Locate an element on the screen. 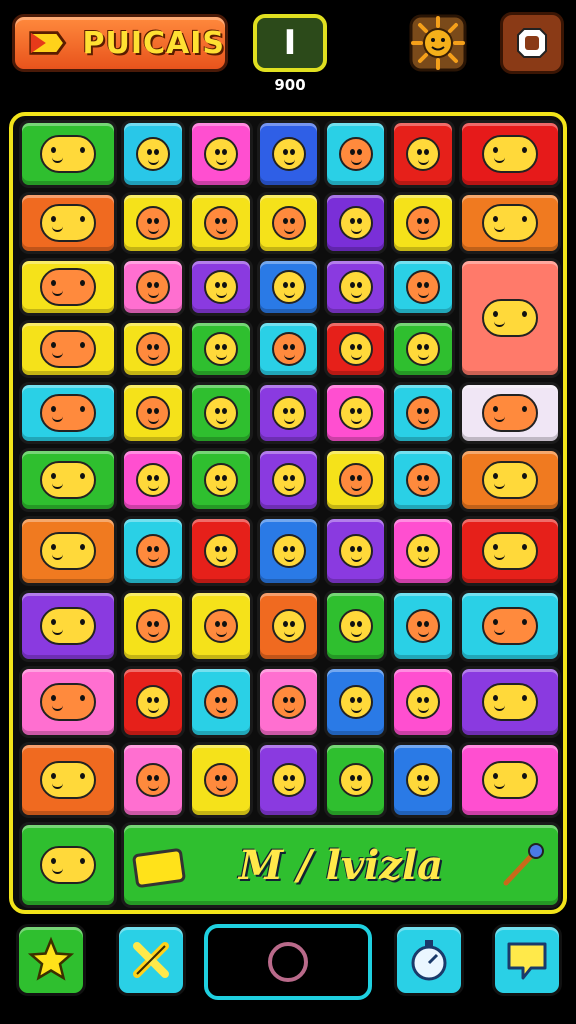 The height and width of the screenshot is (1024, 576). toy-car-icon is located at coordinates (510, 413).